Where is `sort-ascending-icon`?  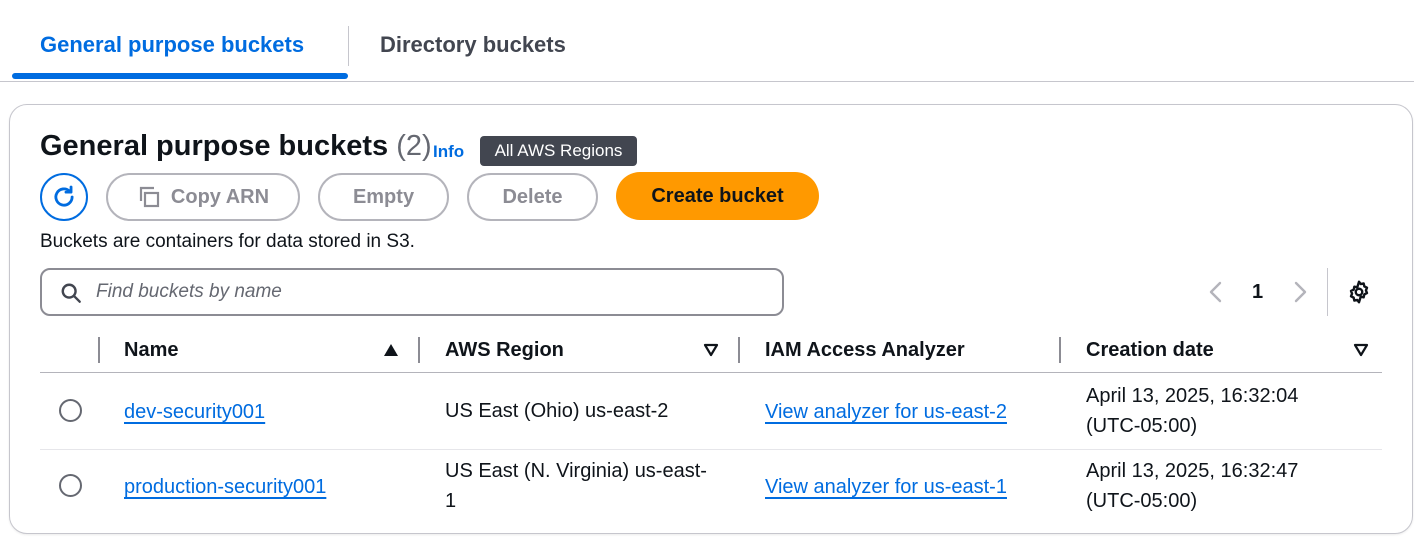 sort-ascending-icon is located at coordinates (391, 350).